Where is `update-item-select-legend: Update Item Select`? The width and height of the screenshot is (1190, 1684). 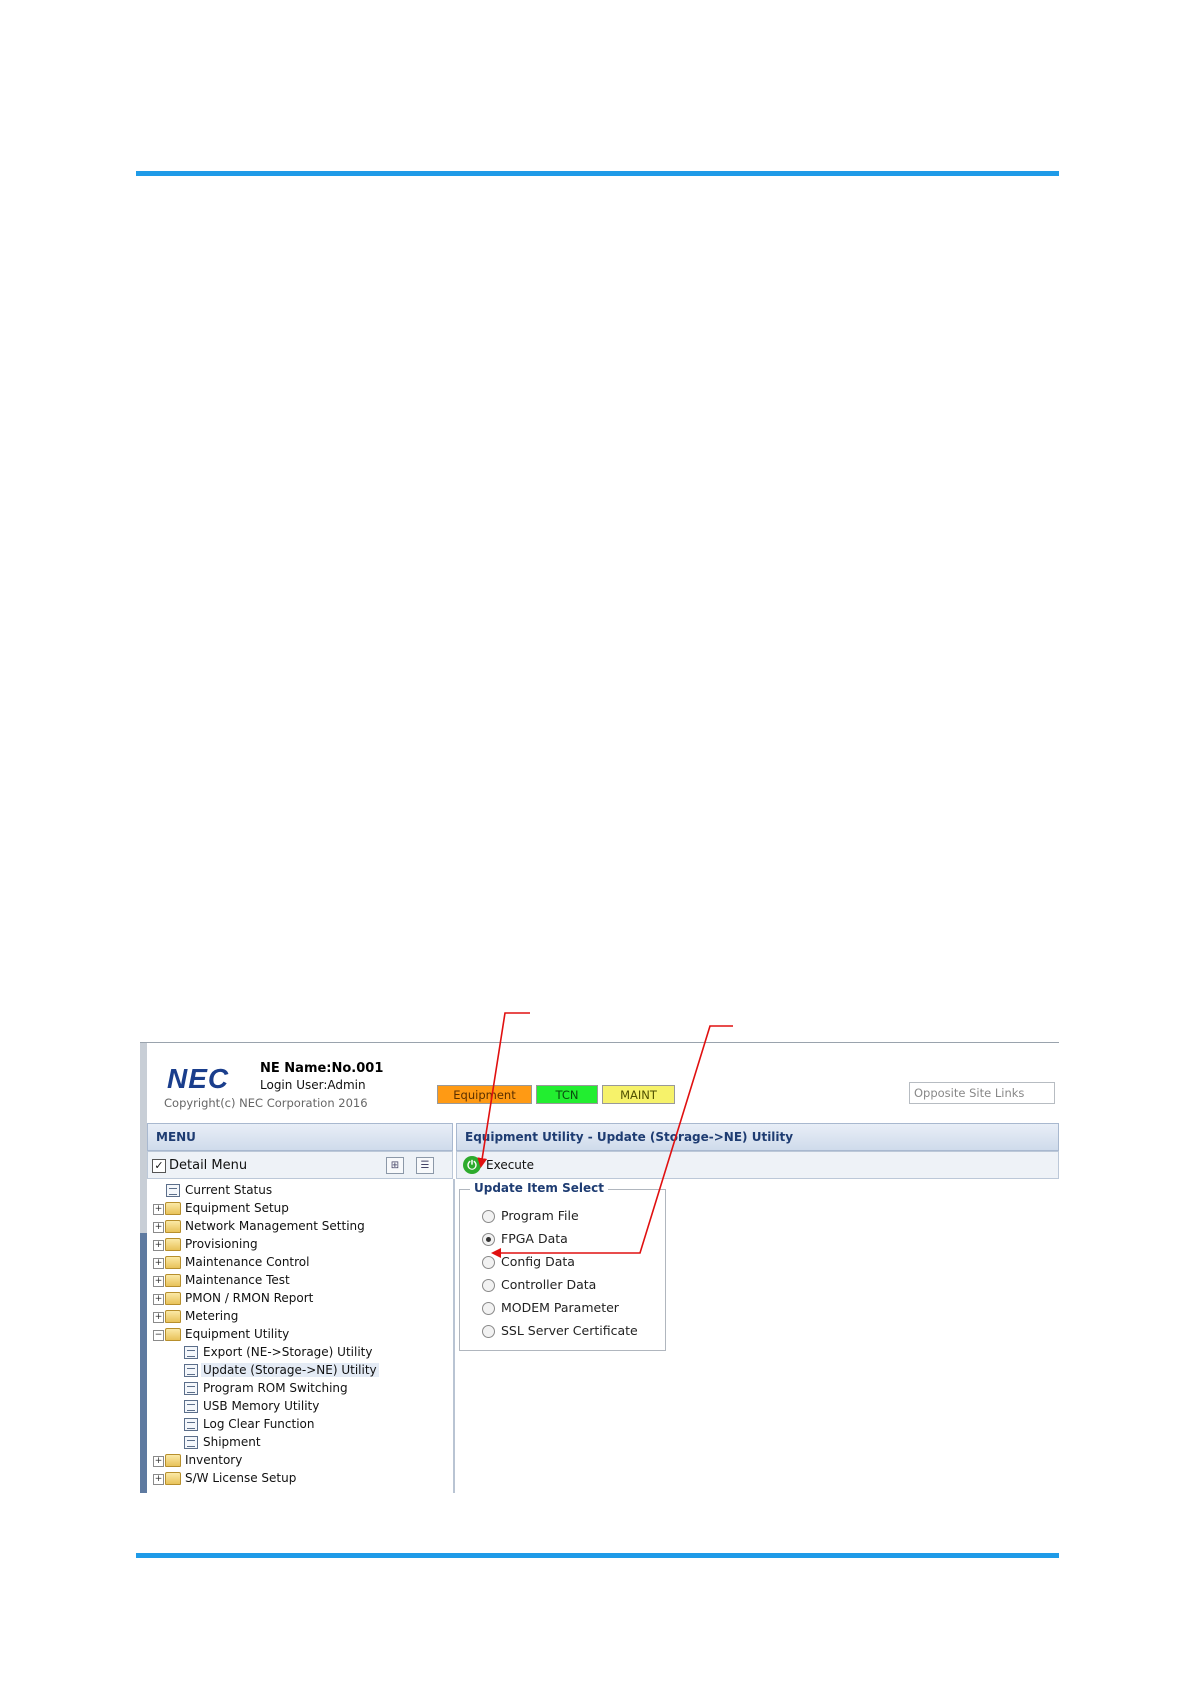
update-item-select-legend: Update Item Select is located at coordinates (539, 1188).